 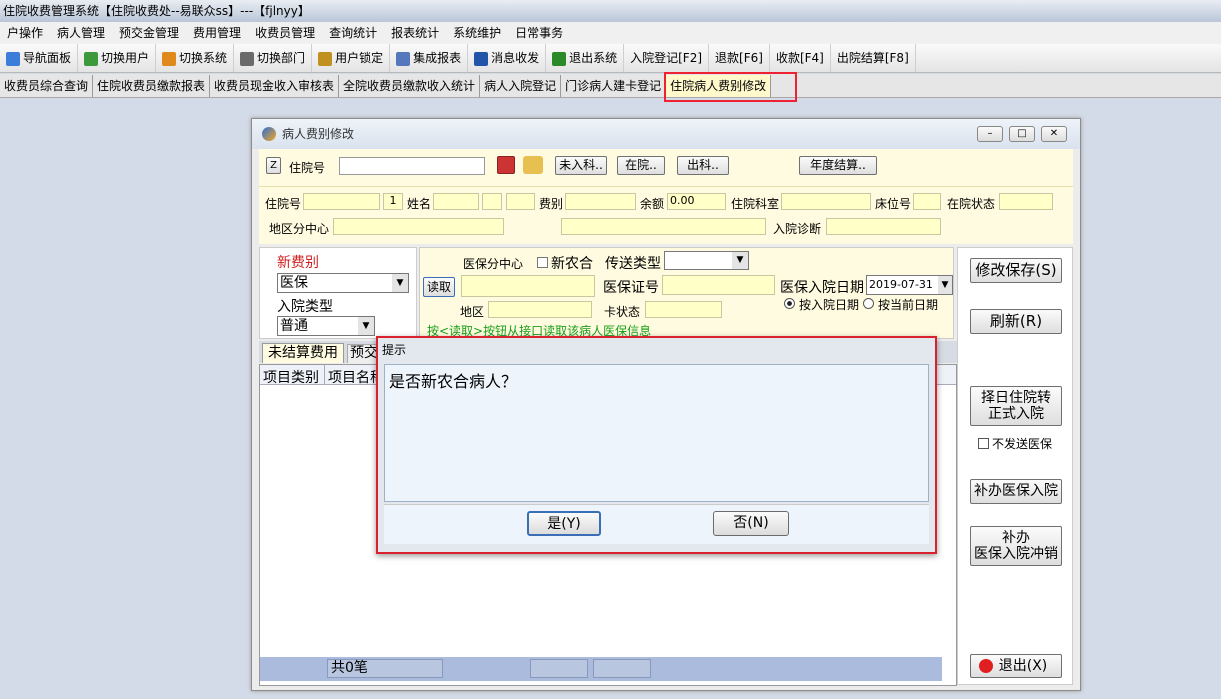 I want to click on status-field, so click(x=1026, y=201).